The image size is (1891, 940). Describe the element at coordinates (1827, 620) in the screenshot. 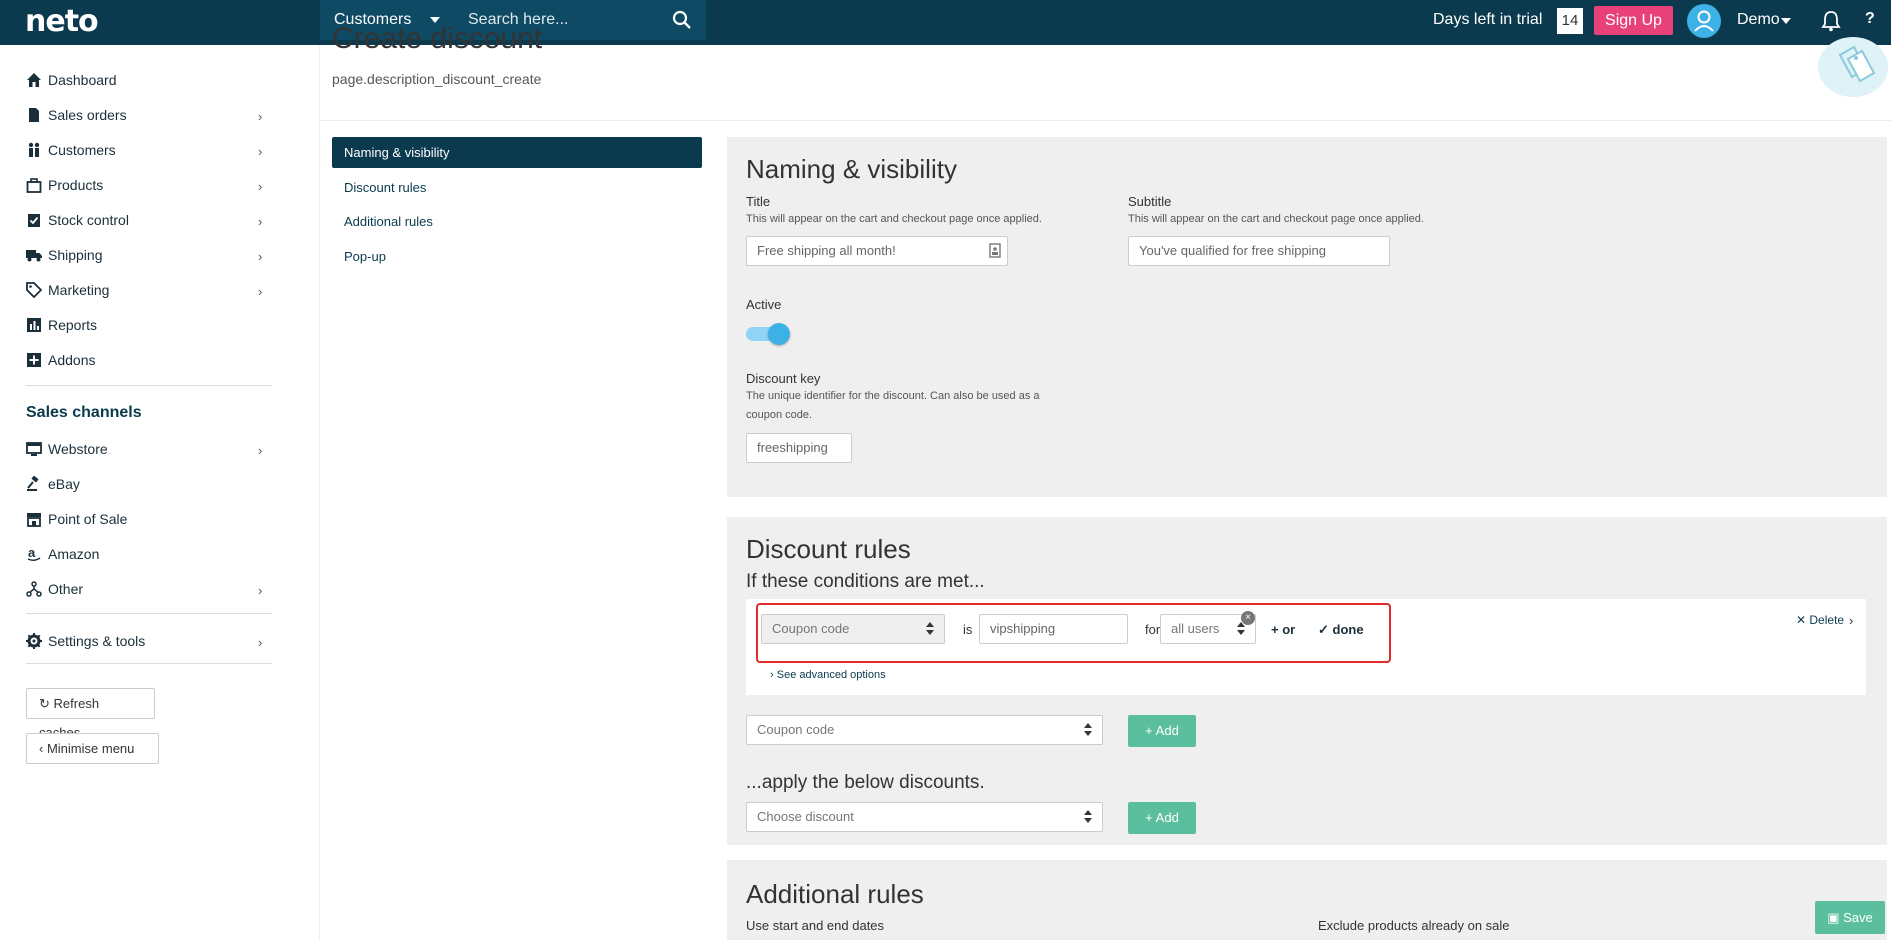

I see `delete-label: Delete` at that location.